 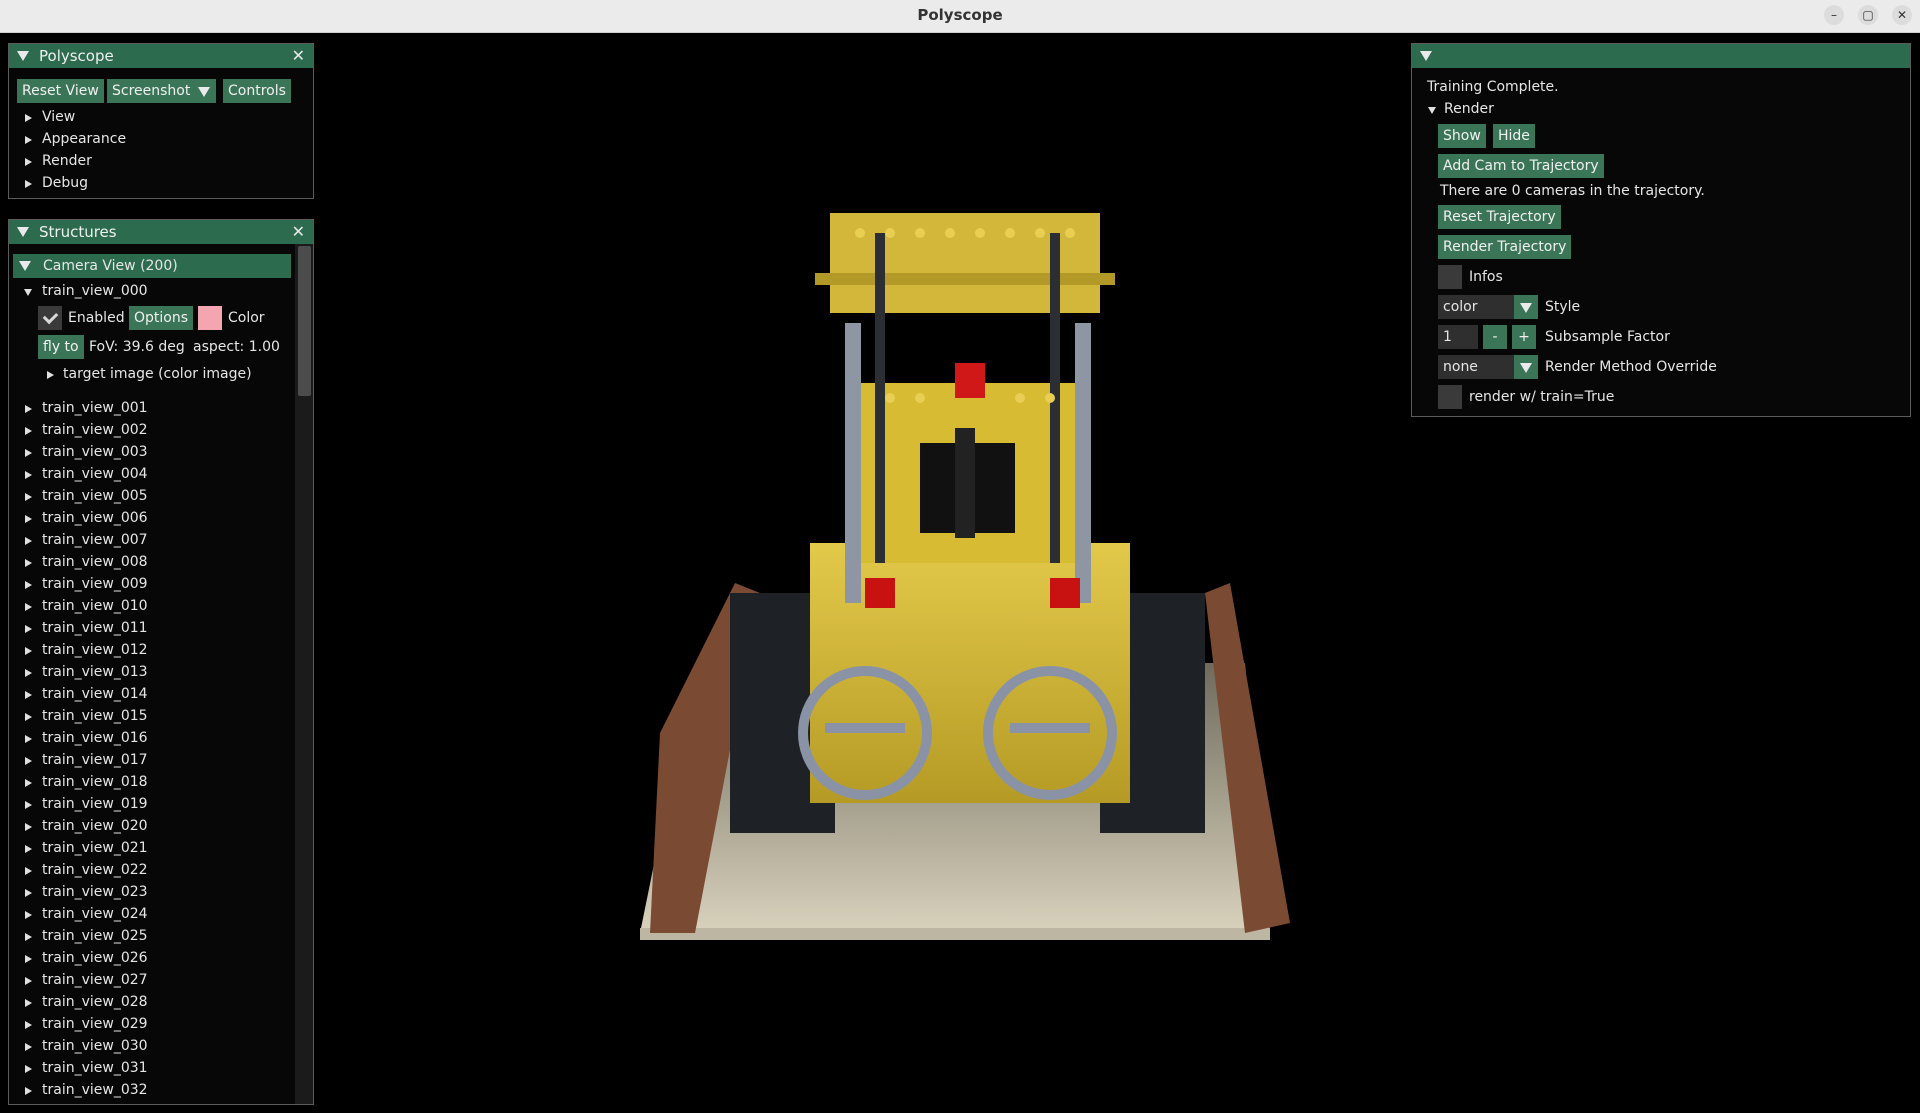 I want to click on render-method-dropdown-button, so click(x=1526, y=367).